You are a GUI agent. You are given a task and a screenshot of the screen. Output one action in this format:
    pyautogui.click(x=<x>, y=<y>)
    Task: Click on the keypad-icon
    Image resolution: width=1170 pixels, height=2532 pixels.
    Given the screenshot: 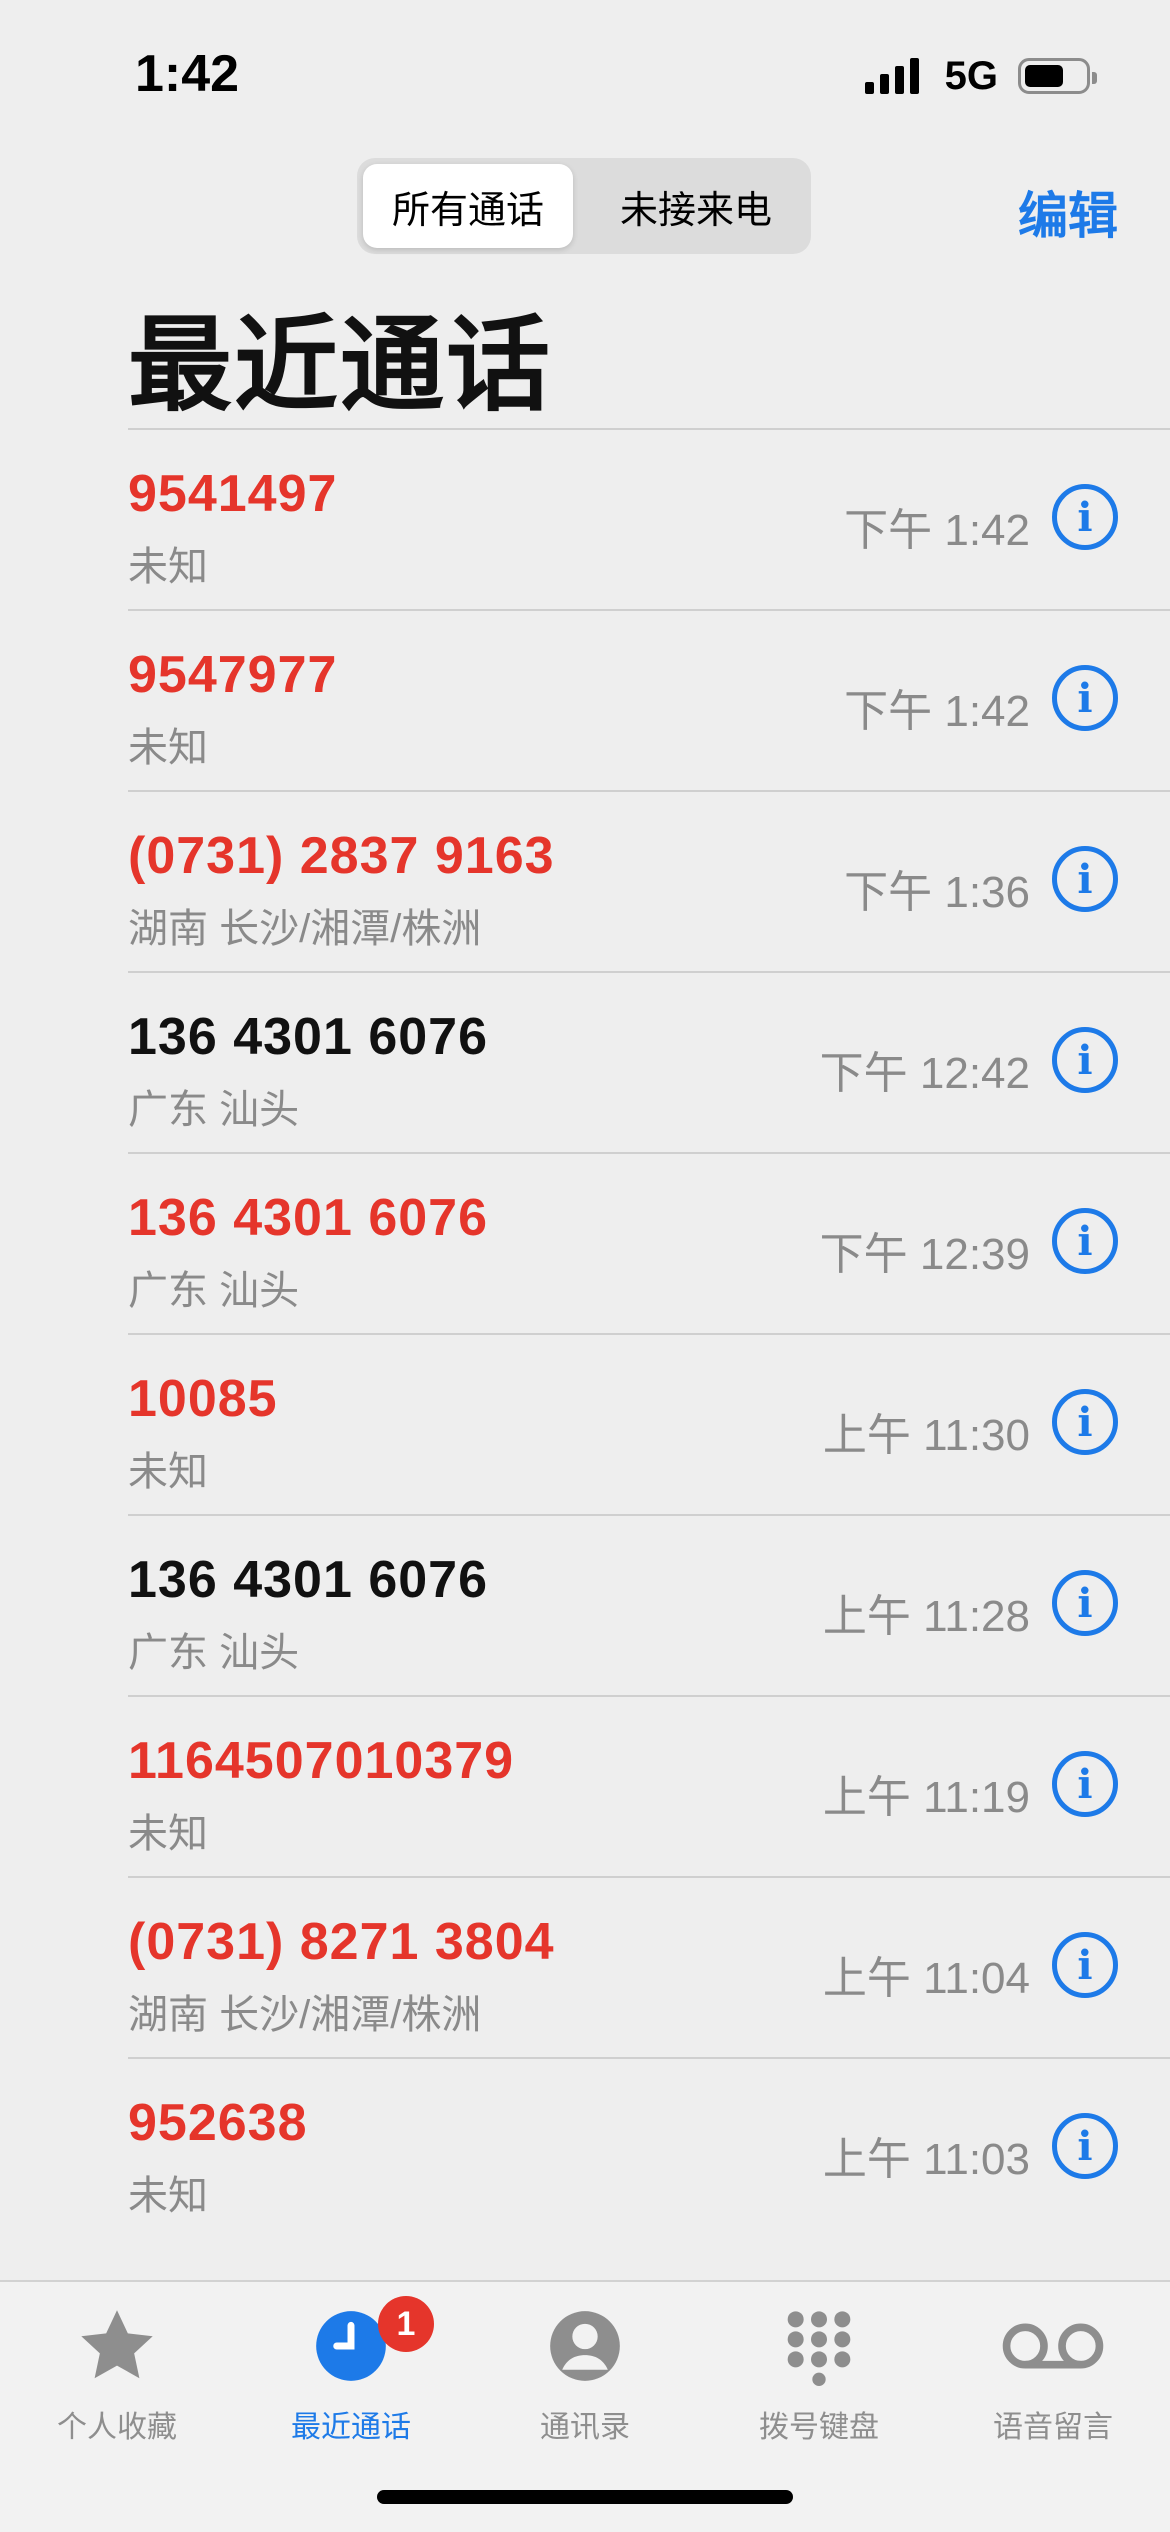 What is the action you would take?
    pyautogui.click(x=819, y=2348)
    